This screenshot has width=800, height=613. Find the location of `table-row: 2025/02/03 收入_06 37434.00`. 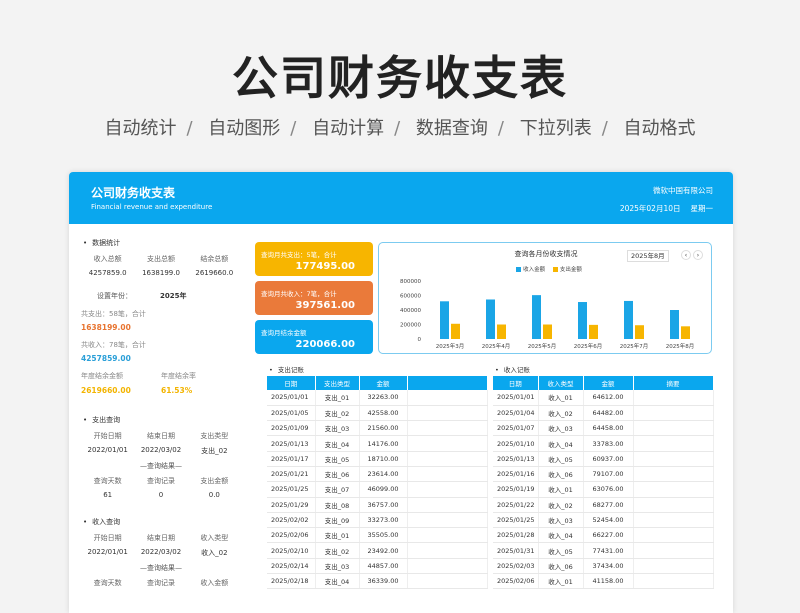

table-row: 2025/02/03 收入_06 37434.00 is located at coordinates (603, 566).